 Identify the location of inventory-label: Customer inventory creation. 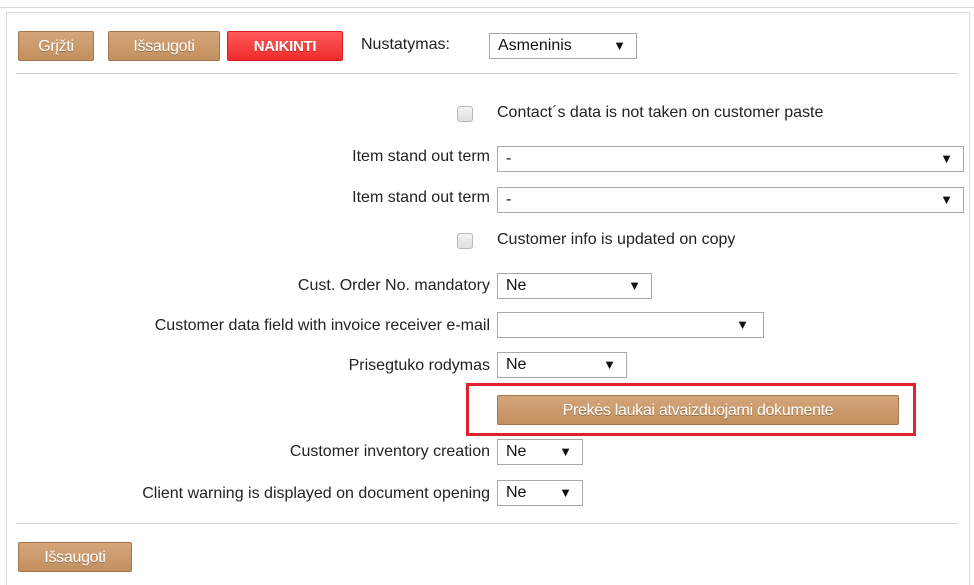
(389, 451).